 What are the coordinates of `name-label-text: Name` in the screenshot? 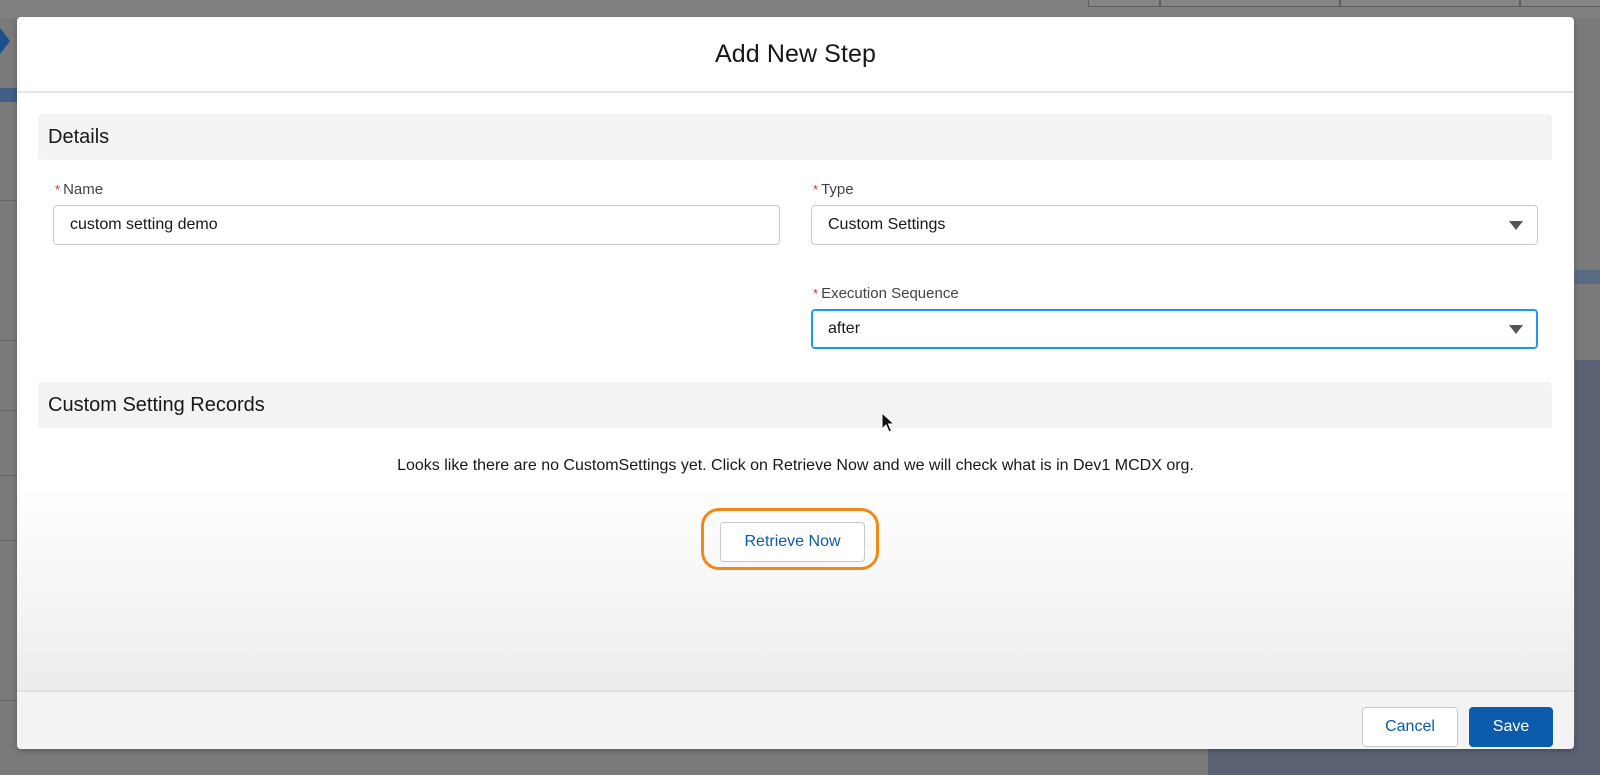 It's located at (83, 189).